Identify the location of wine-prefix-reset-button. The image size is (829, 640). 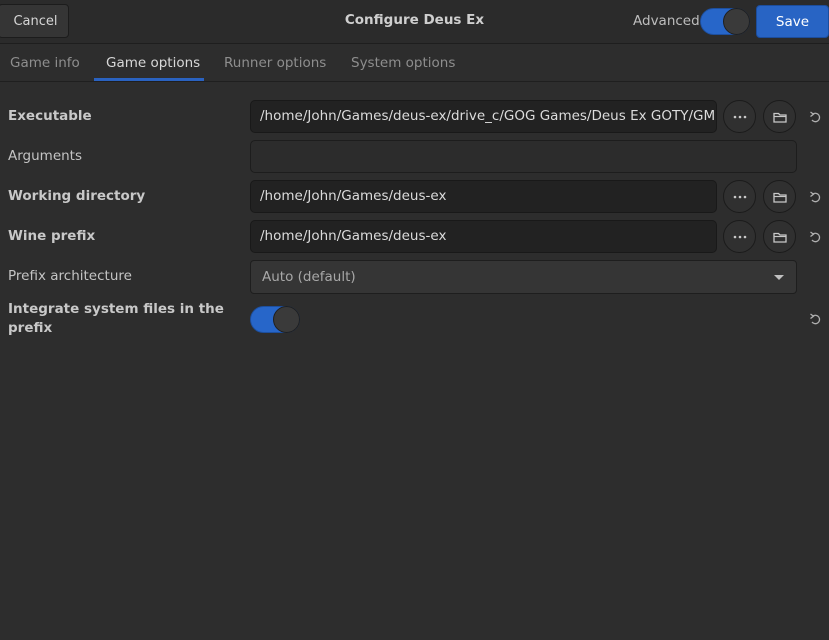
(815, 237).